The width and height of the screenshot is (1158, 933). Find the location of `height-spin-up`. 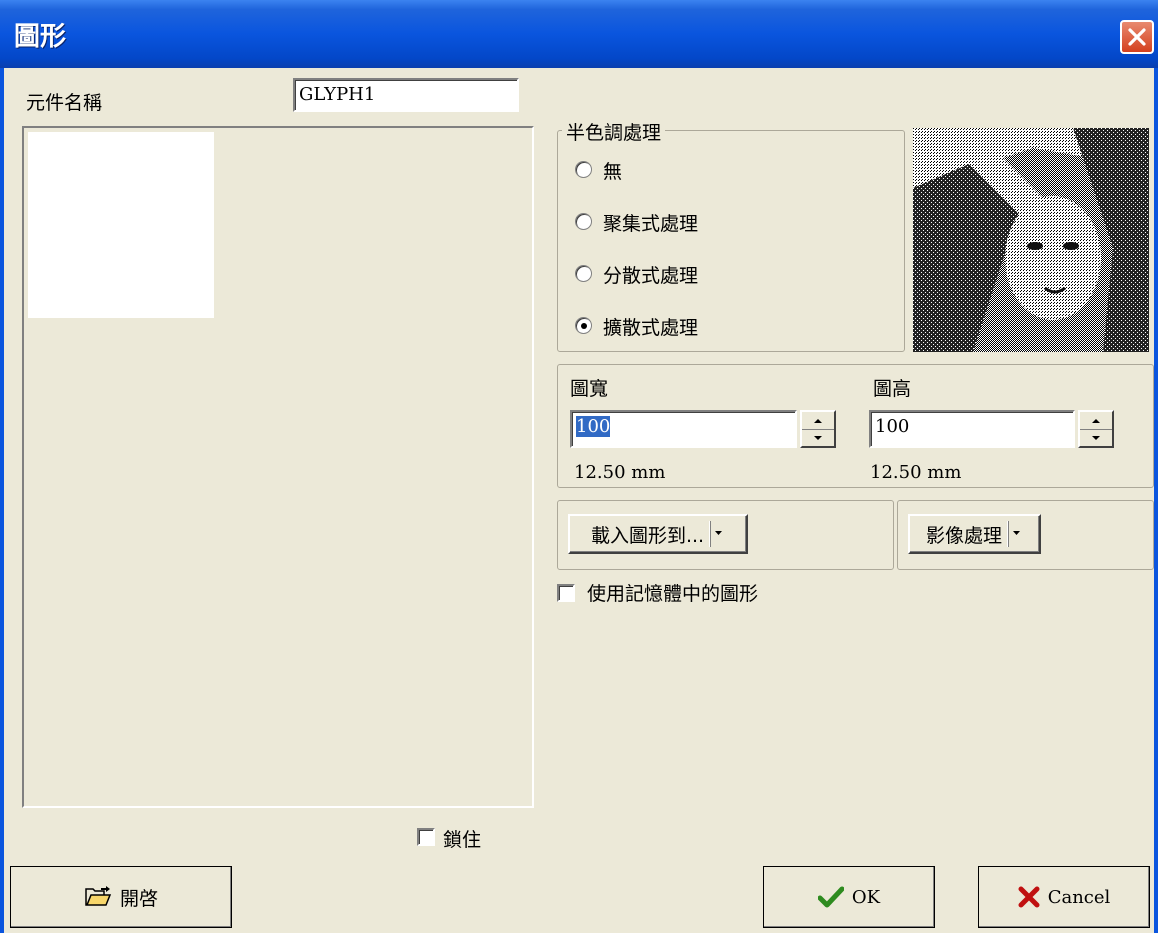

height-spin-up is located at coordinates (1096, 421).